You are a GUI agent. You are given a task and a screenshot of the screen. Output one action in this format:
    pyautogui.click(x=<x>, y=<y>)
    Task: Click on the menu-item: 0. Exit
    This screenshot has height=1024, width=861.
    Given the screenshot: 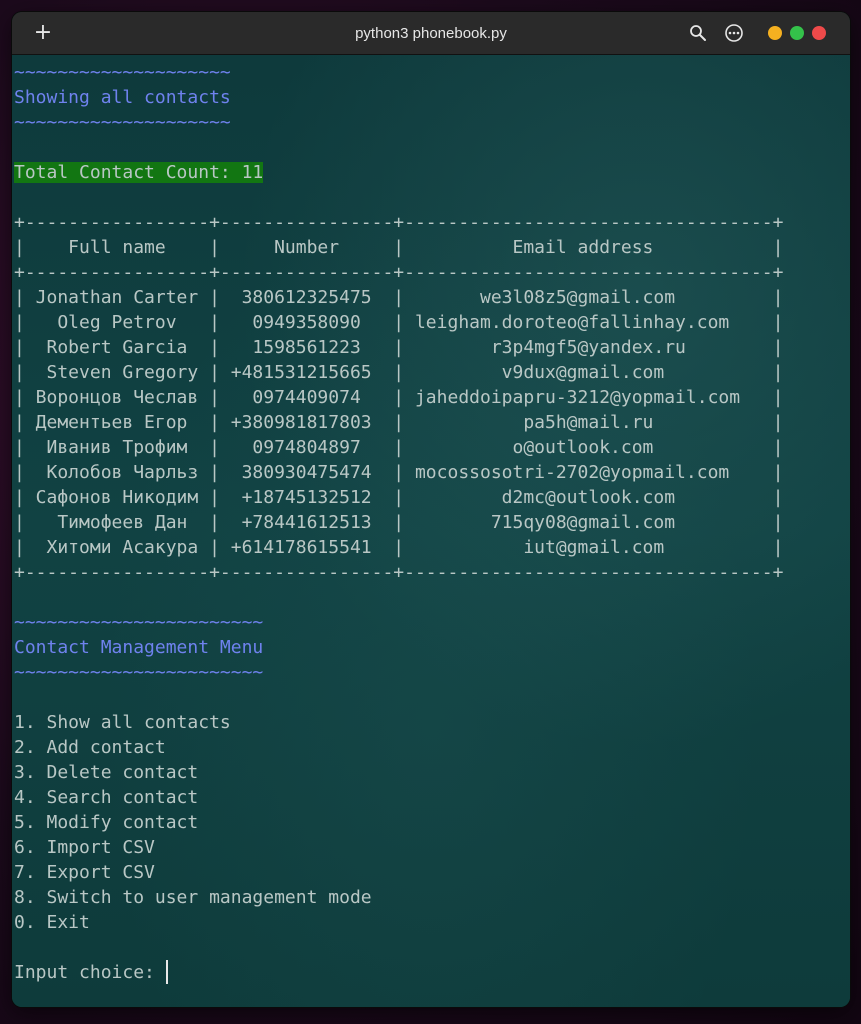 What is the action you would take?
    pyautogui.click(x=52, y=922)
    